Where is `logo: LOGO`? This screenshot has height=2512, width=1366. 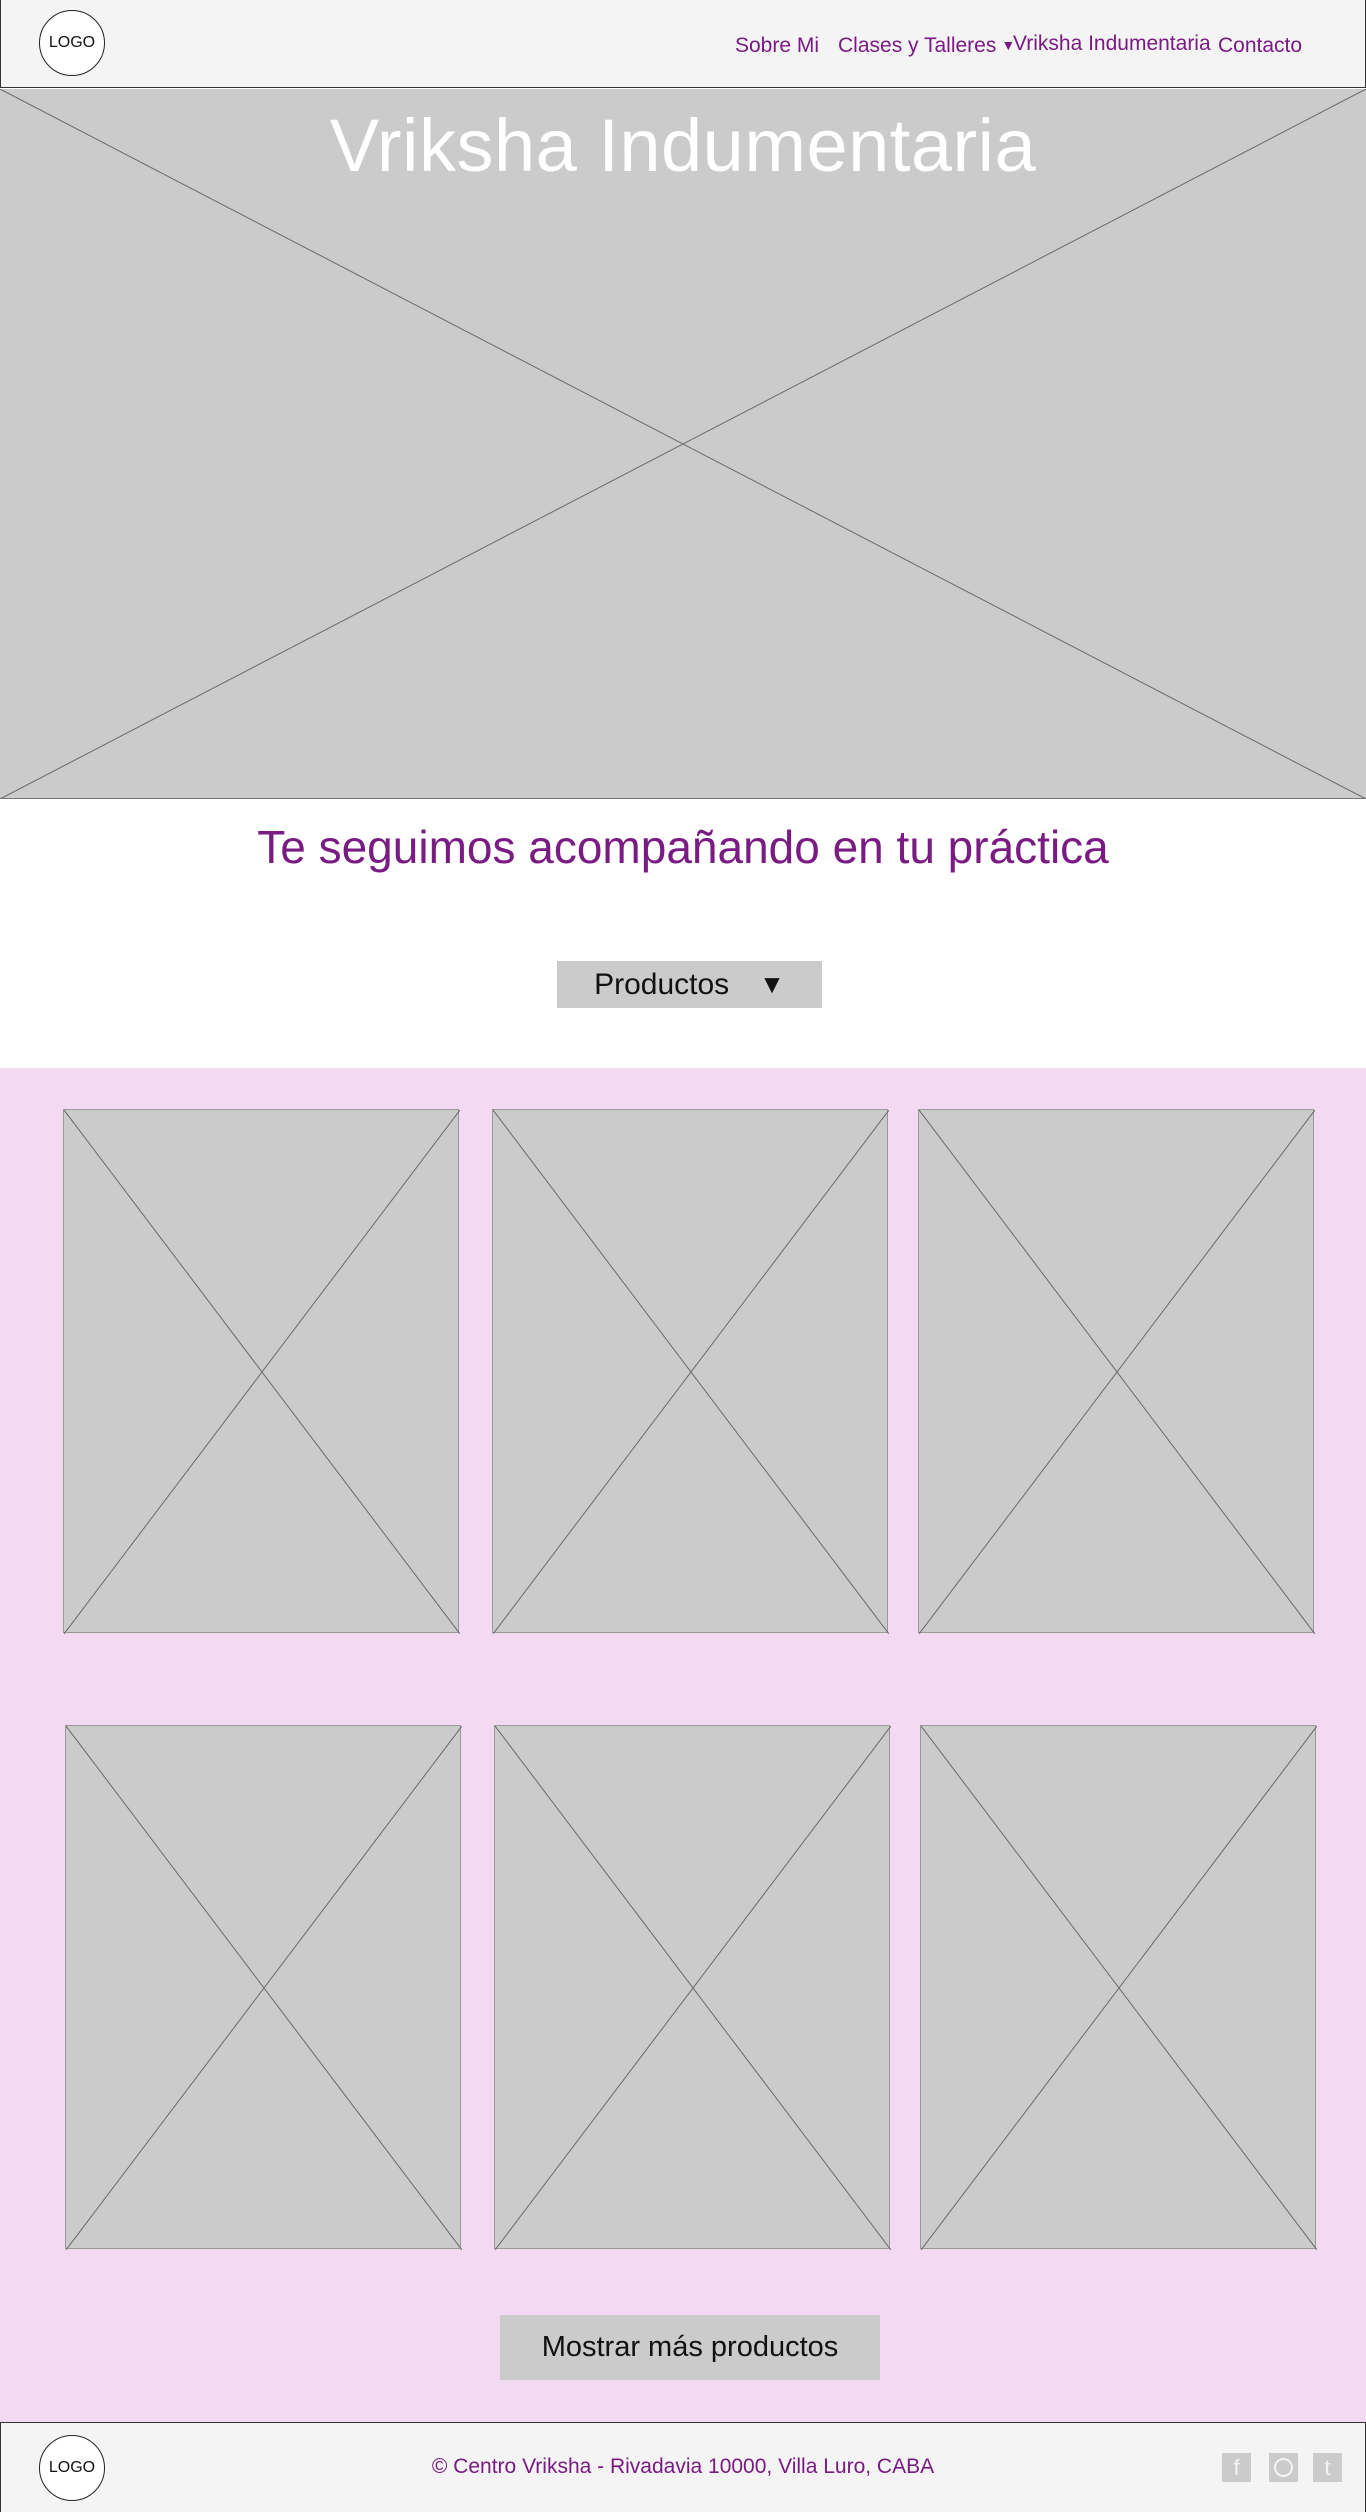 logo: LOGO is located at coordinates (72, 43).